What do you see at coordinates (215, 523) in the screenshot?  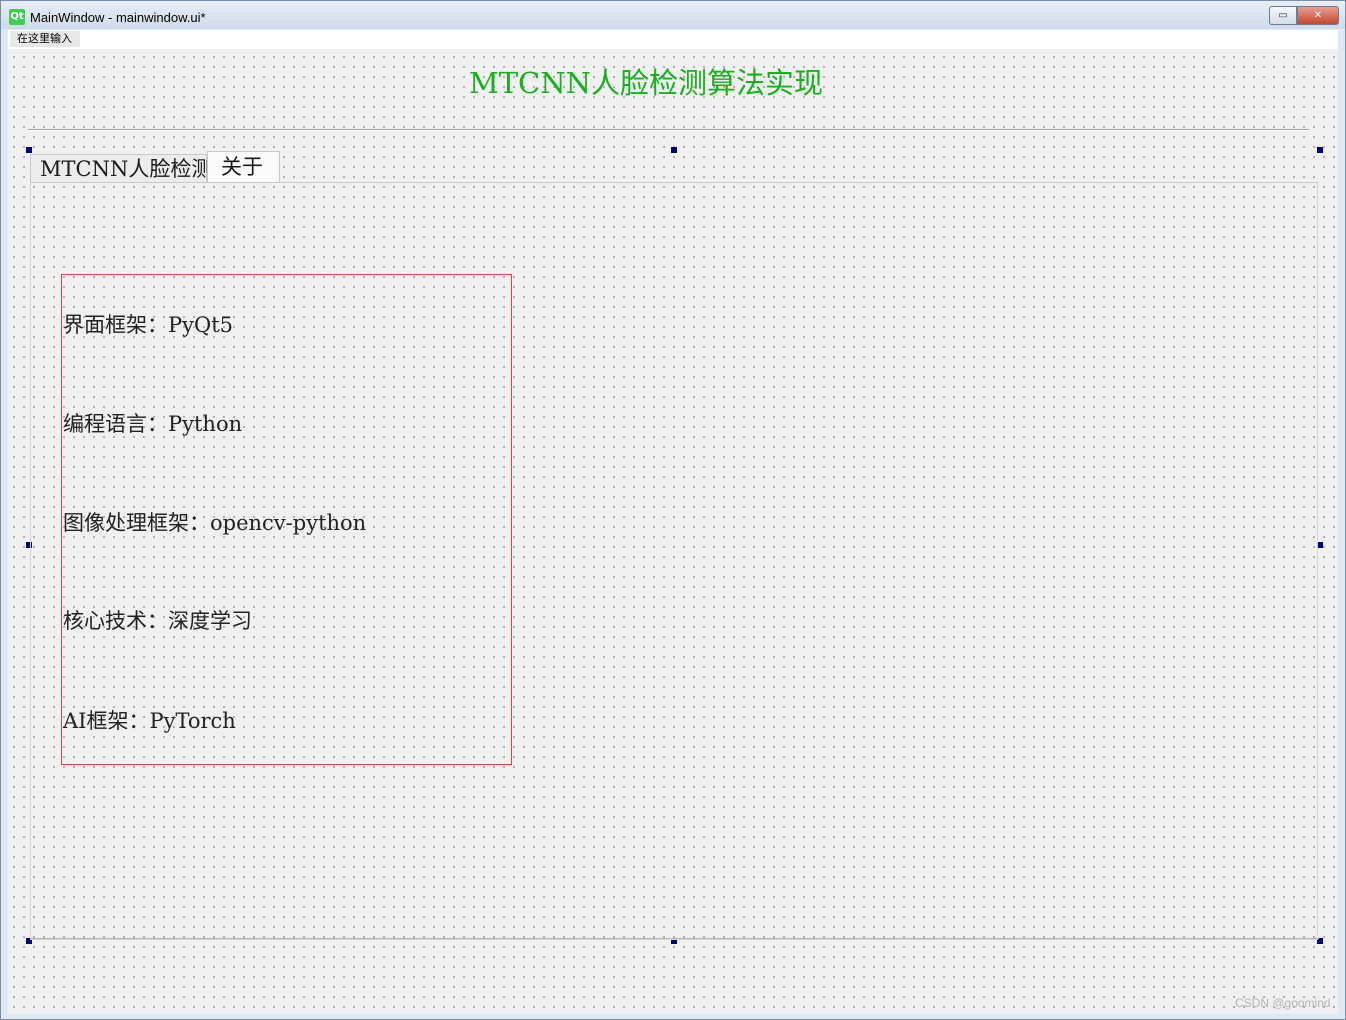 I see `info-line-image-framework: 图像处理框架：opencv-python` at bounding box center [215, 523].